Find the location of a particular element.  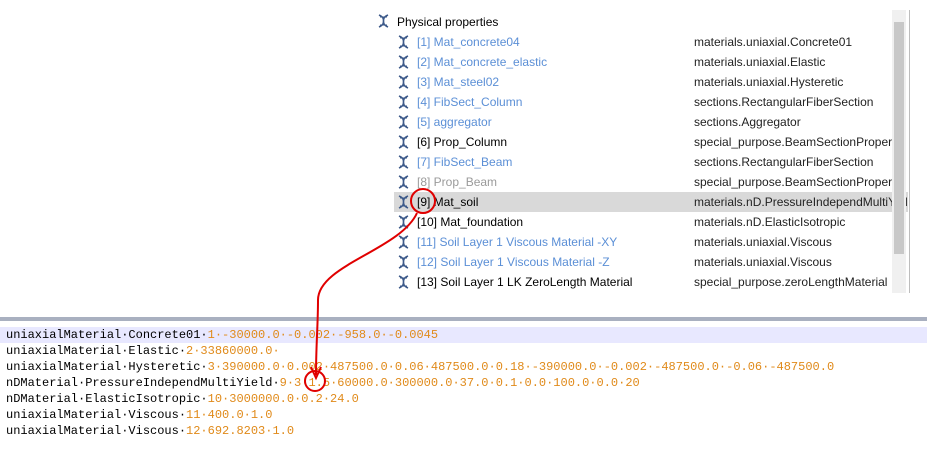

code-args: 2·33860000.0· is located at coordinates (233, 351).